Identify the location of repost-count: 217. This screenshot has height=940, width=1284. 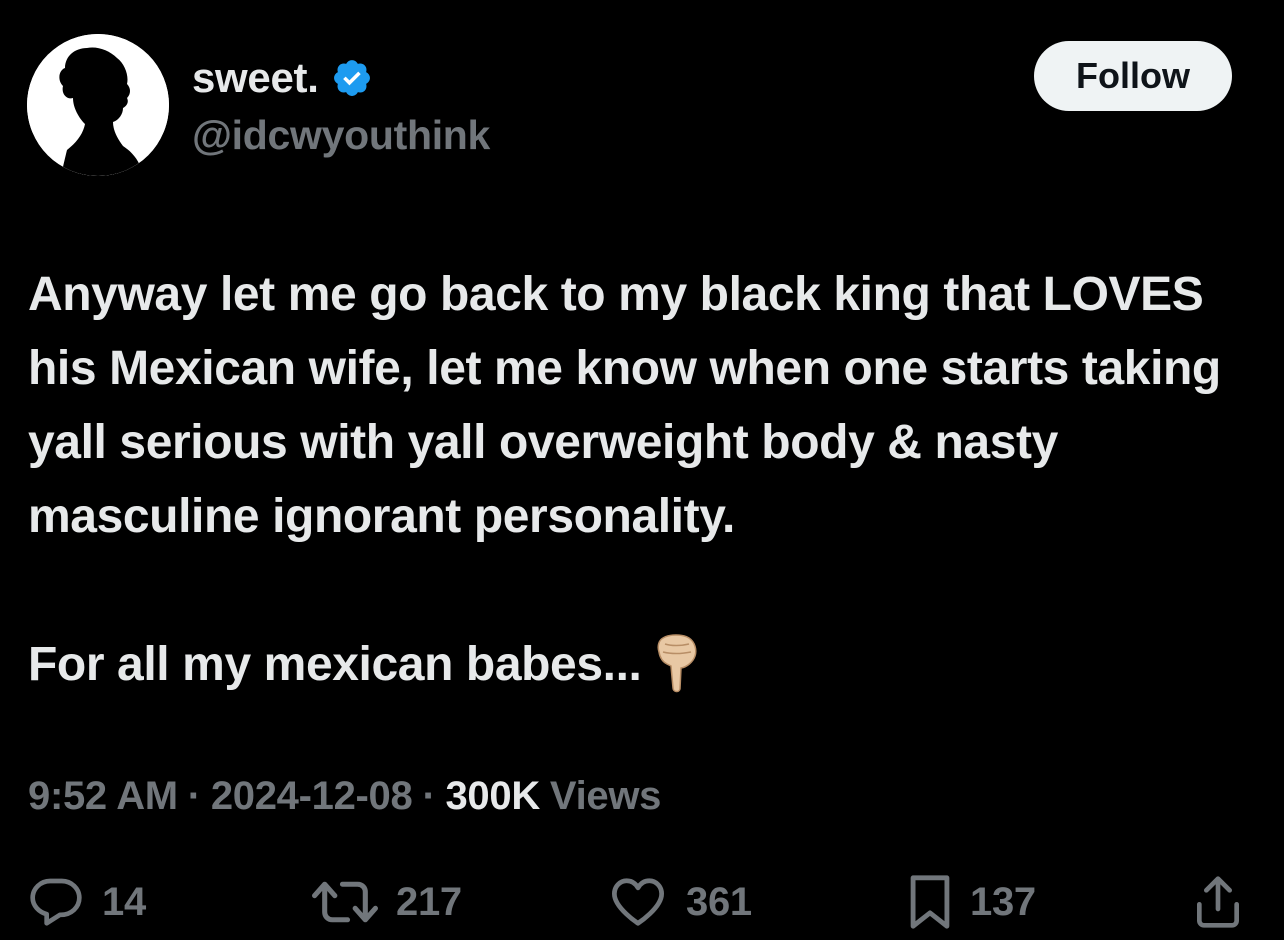
(429, 901).